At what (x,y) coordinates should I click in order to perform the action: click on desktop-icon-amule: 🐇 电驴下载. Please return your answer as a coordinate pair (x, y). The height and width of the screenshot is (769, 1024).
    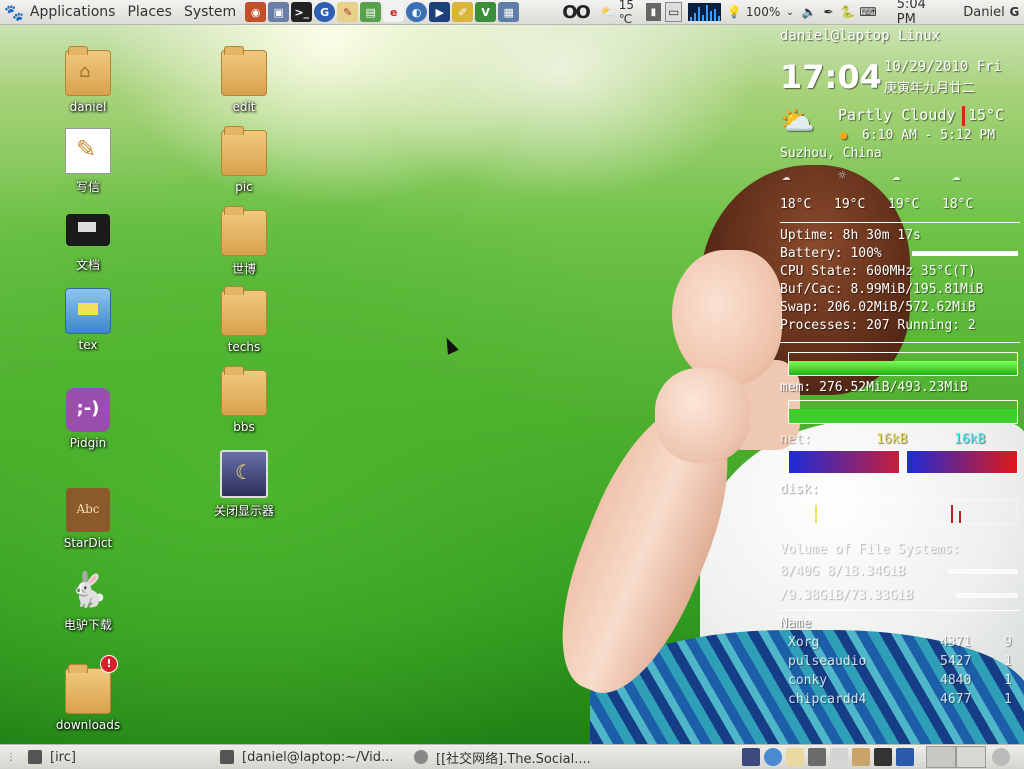
    Looking at the image, I should click on (88, 600).